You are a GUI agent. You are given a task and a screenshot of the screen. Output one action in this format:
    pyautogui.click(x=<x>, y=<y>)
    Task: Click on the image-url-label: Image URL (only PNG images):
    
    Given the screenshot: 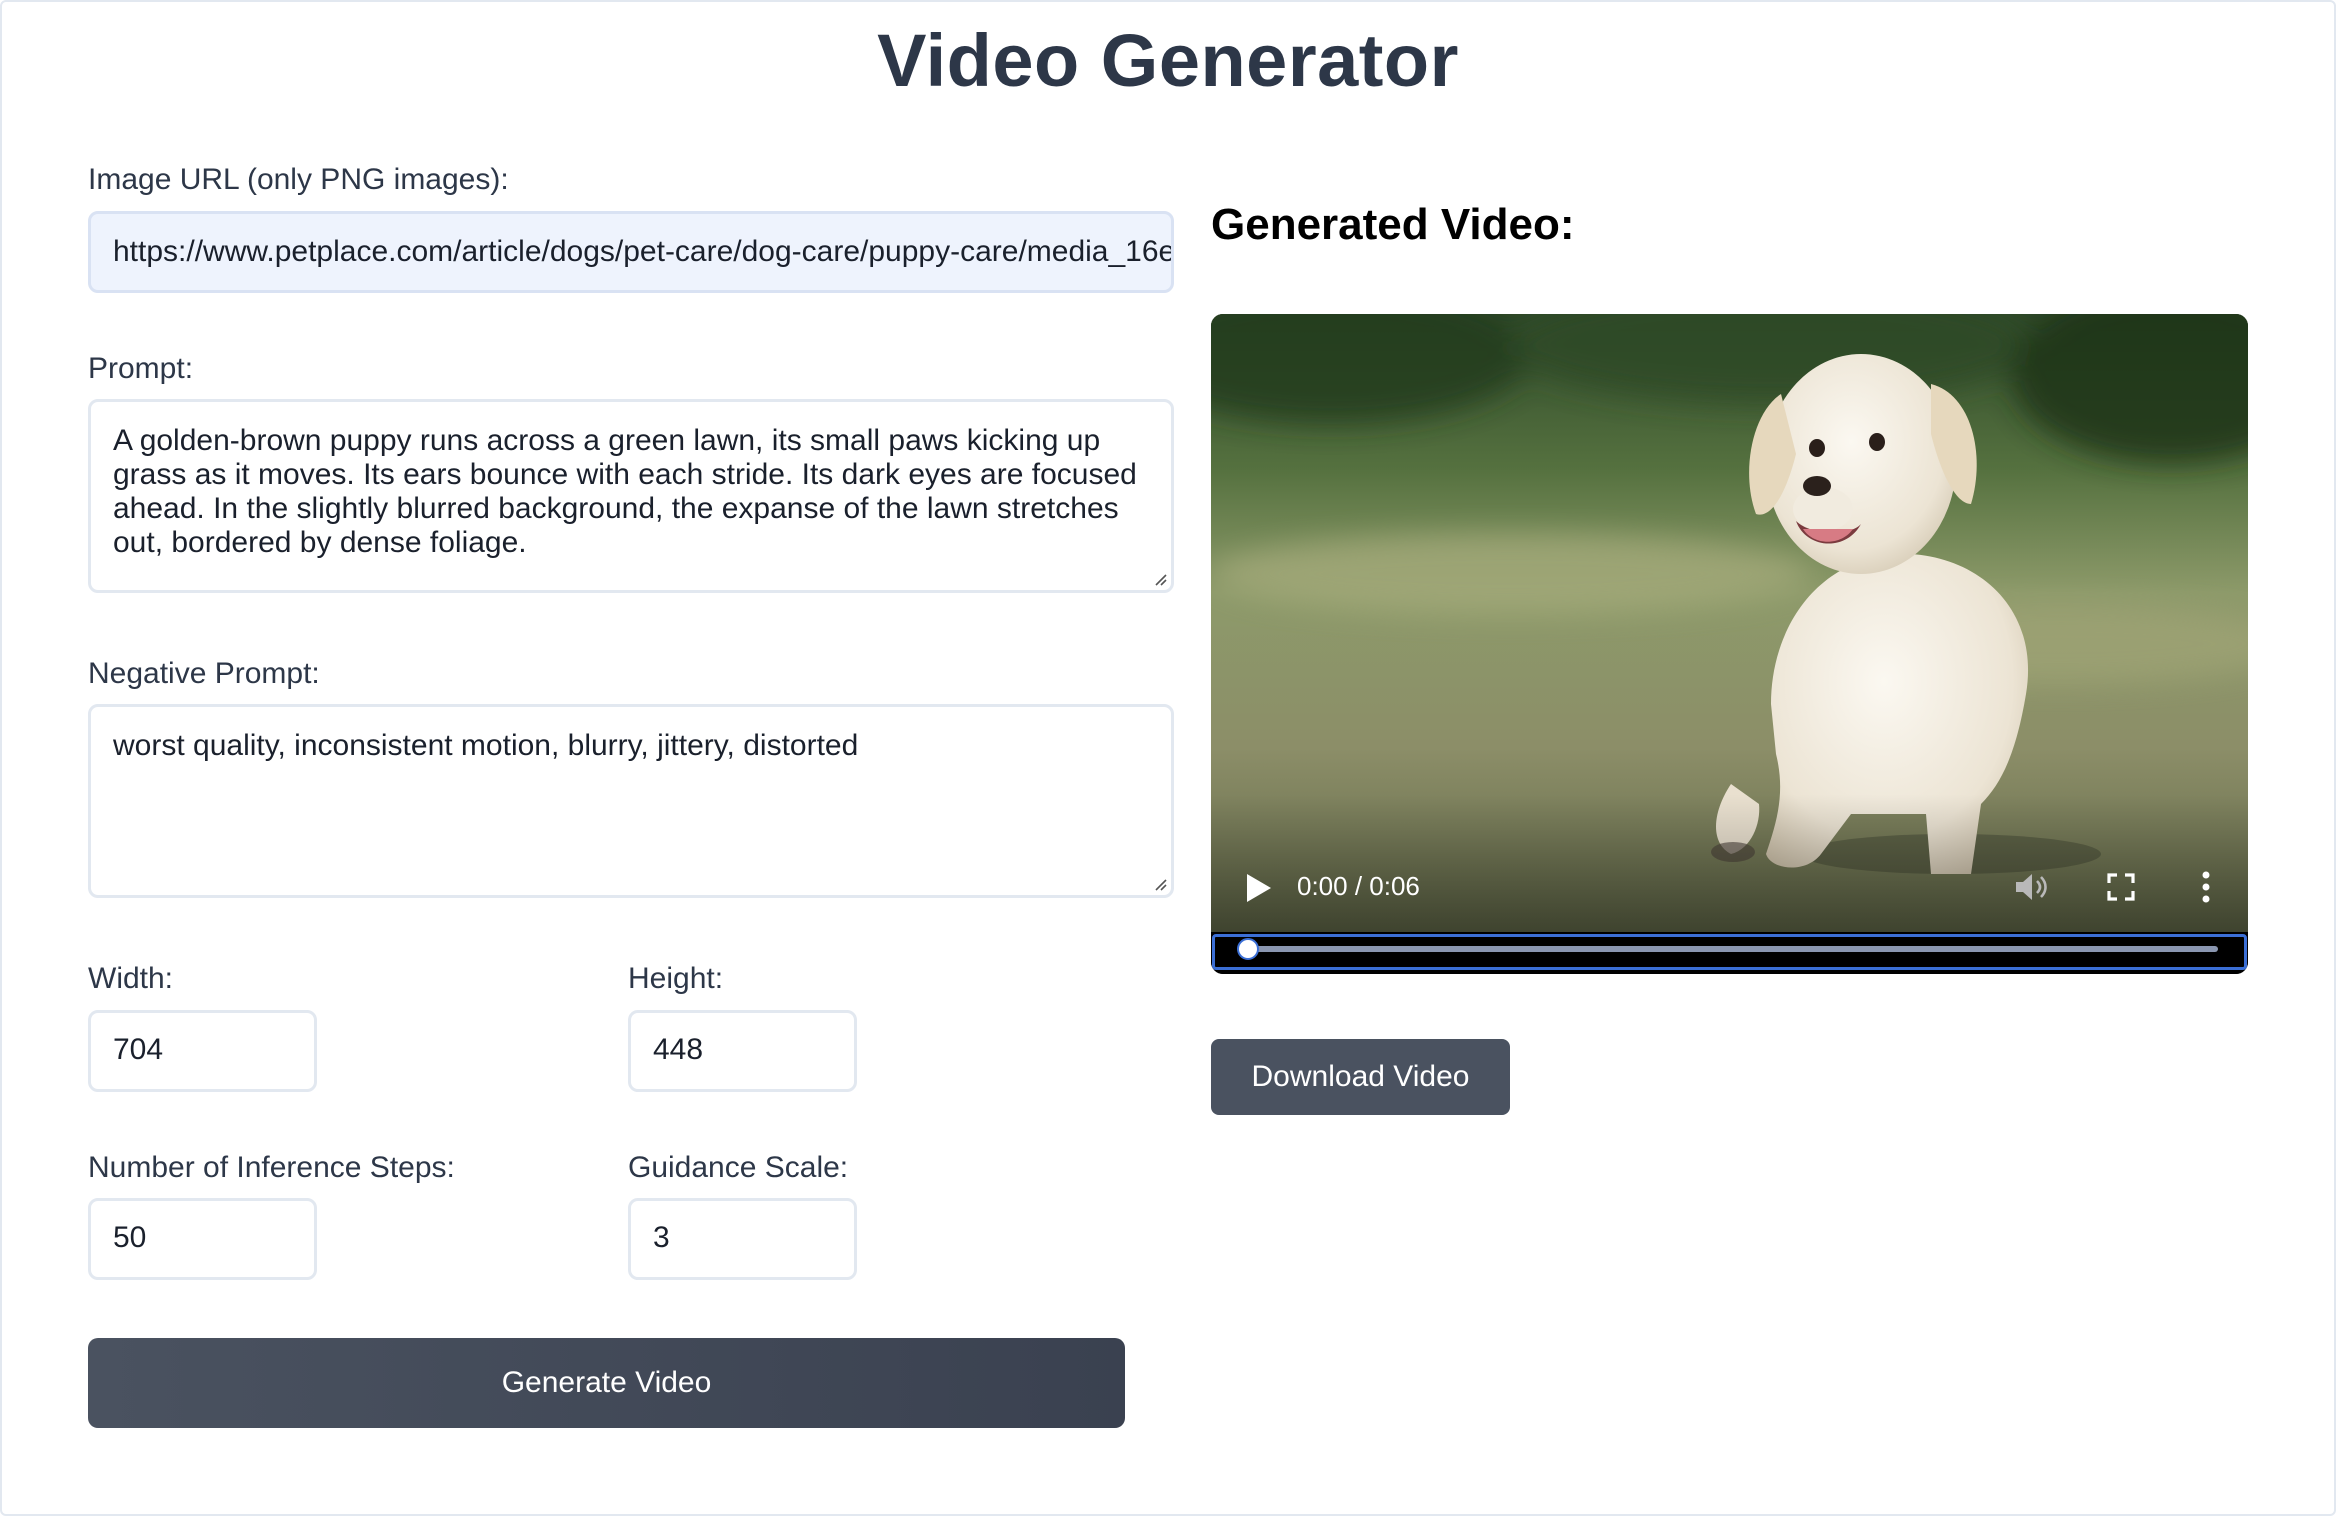 What is the action you would take?
    pyautogui.click(x=298, y=179)
    